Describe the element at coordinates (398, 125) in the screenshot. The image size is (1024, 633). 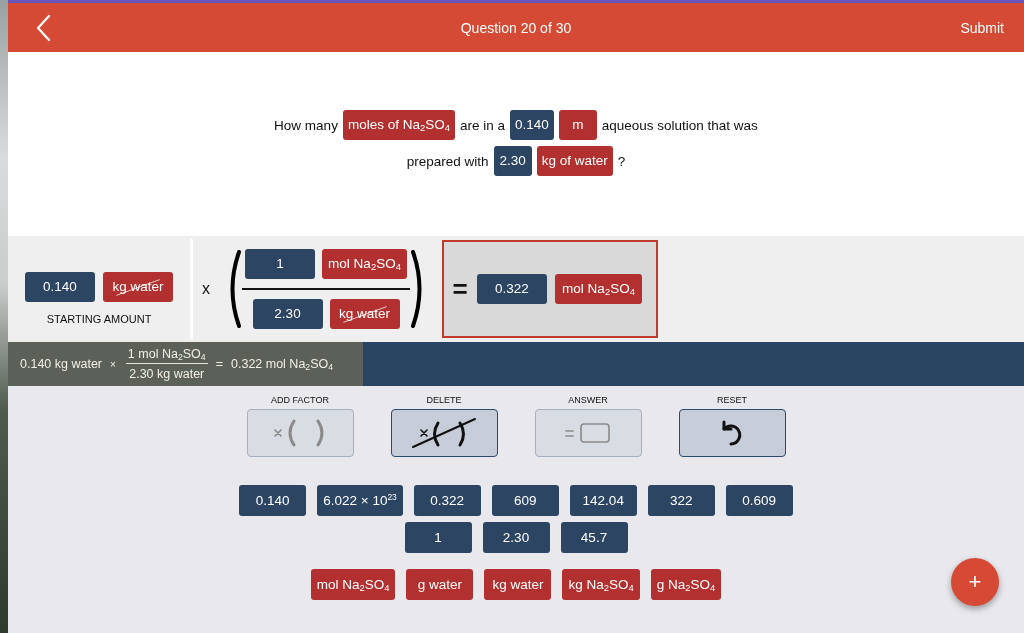
I see `unit-chip: moles of Na$_{2}$SO$_{4}$` at that location.